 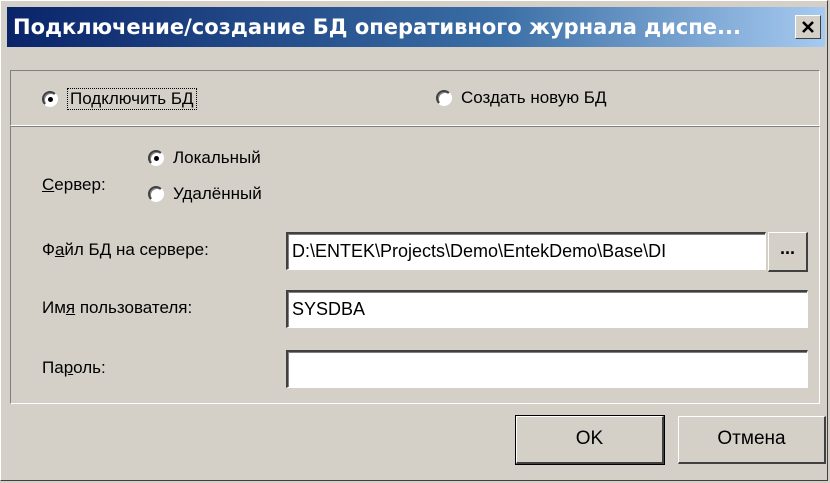 What do you see at coordinates (74, 367) in the screenshot?
I see `password-label: Пароль:` at bounding box center [74, 367].